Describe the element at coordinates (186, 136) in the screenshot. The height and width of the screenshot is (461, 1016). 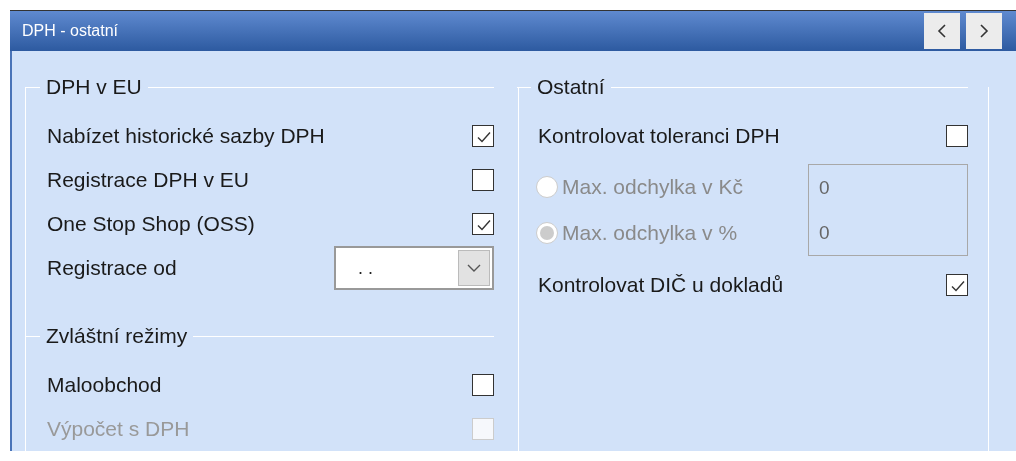
I see `checkbox-label: Nabízet historické sazby DPH` at that location.